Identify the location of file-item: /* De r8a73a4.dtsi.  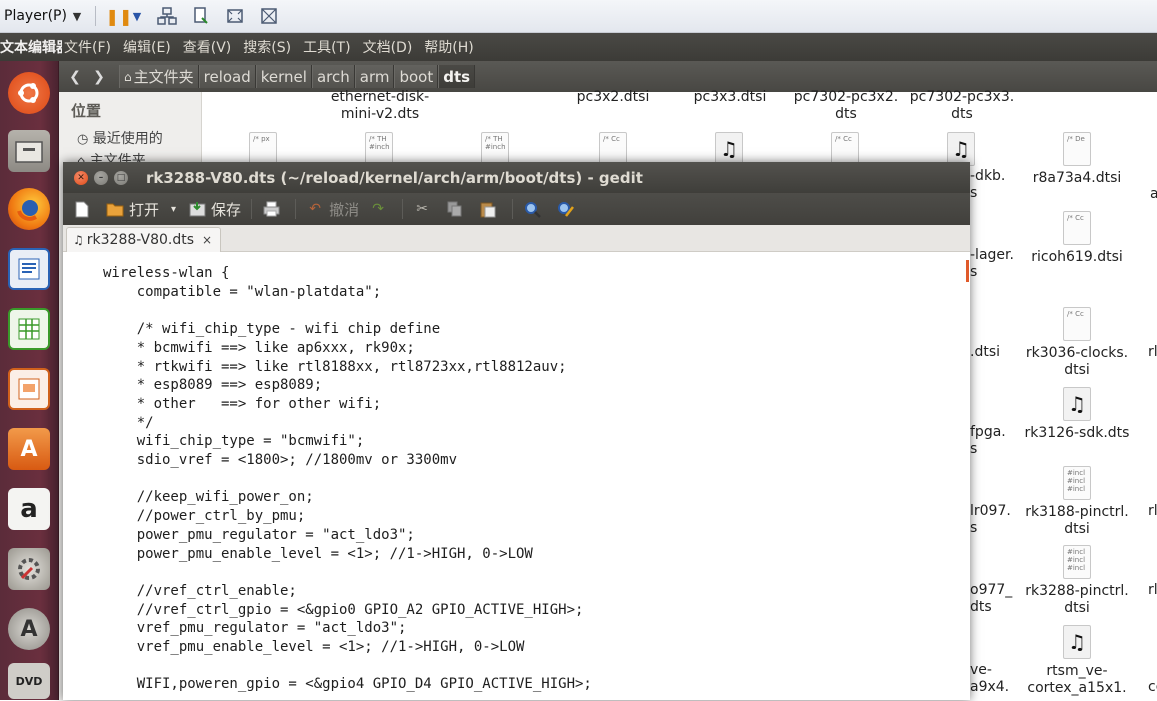
(1077, 159).